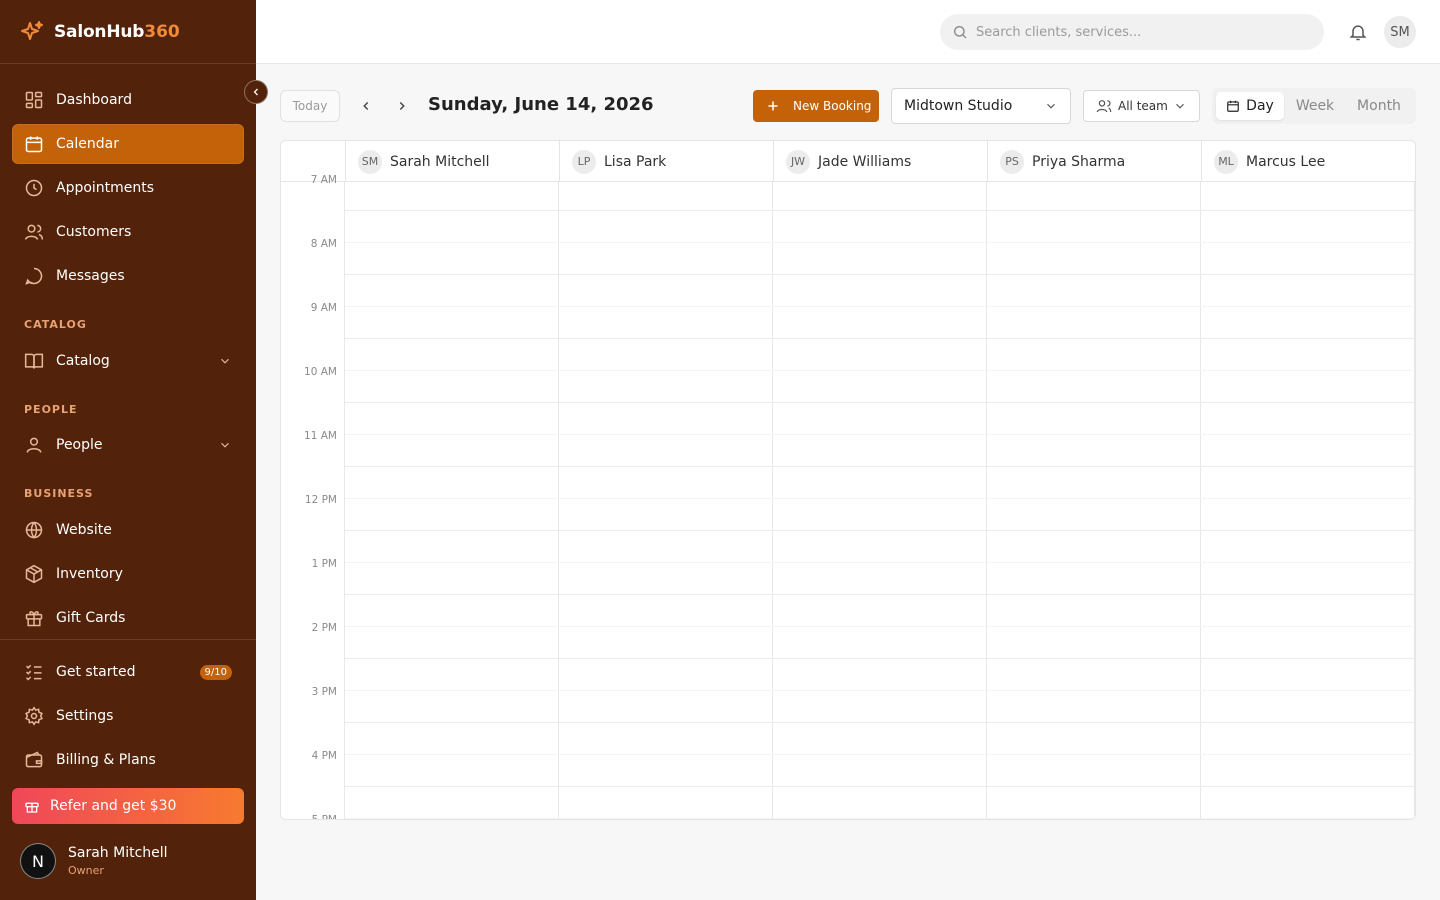 The width and height of the screenshot is (1440, 900). Describe the element at coordinates (1260, 106) in the screenshot. I see `view-label: Day` at that location.